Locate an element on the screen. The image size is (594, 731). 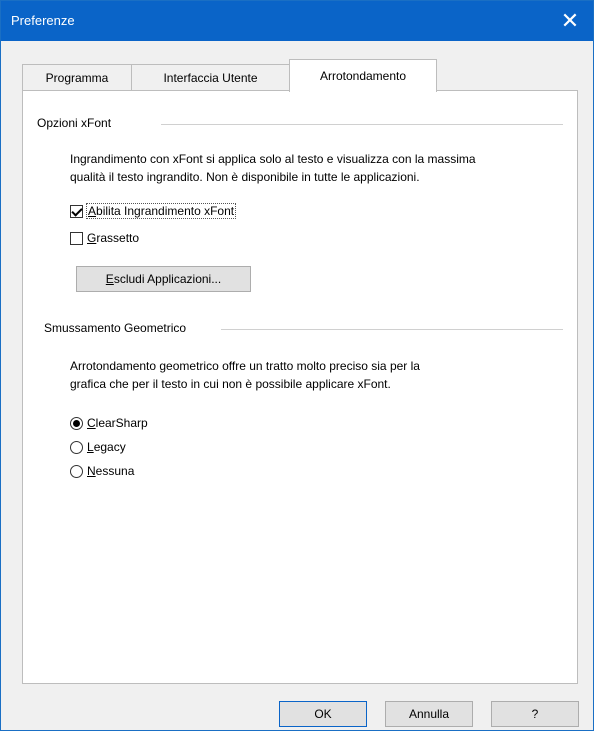
tab-label: Interfaccia Utente is located at coordinates (210, 78).